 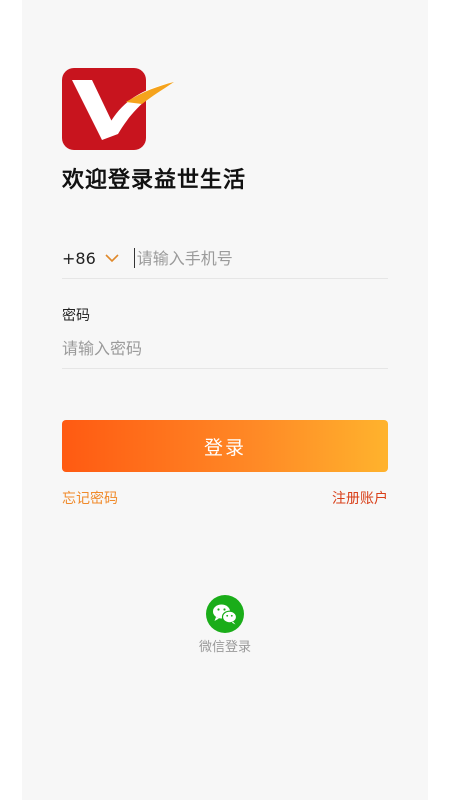 I want to click on password-input, so click(x=212, y=348).